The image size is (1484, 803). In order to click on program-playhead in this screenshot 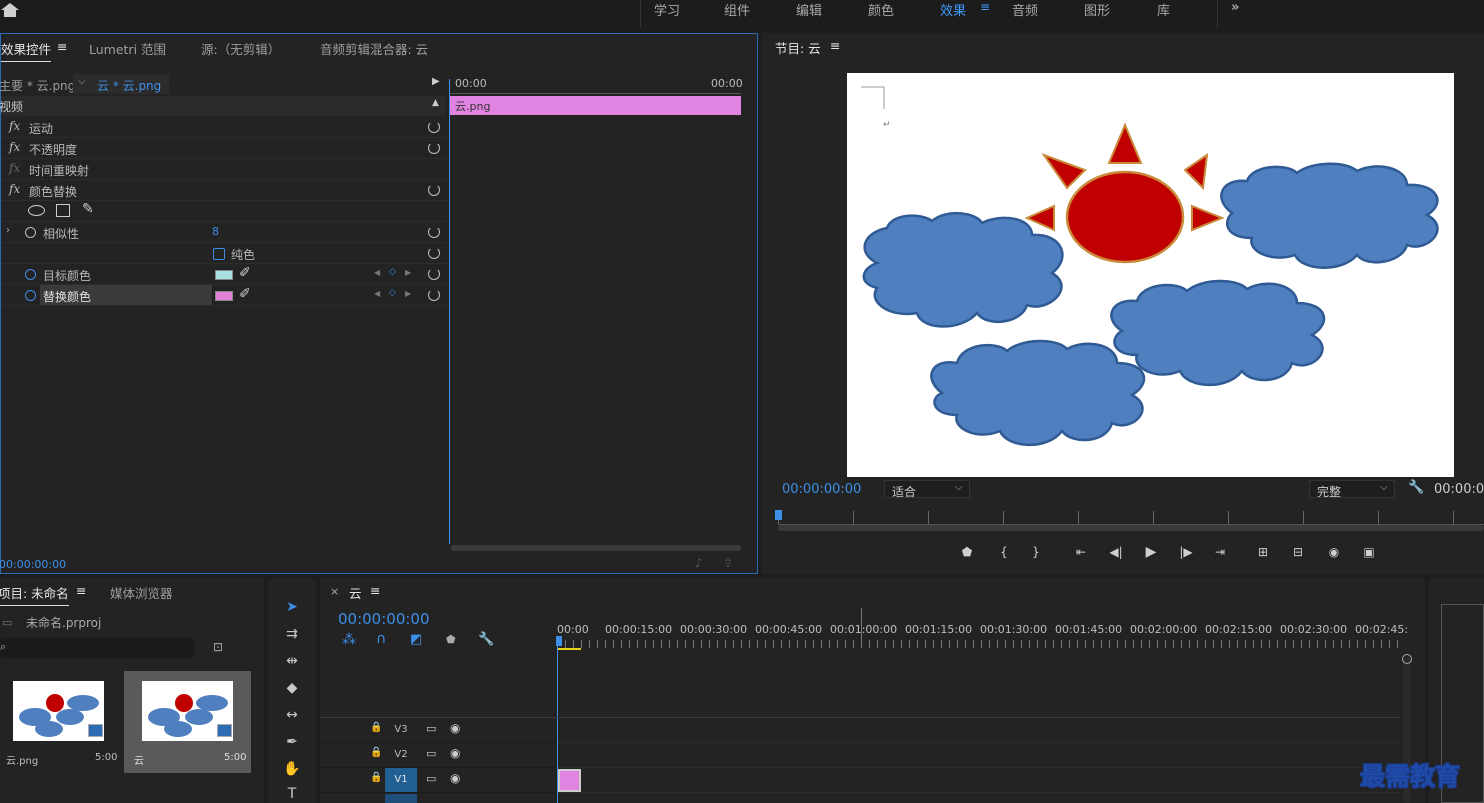, I will do `click(778, 515)`.